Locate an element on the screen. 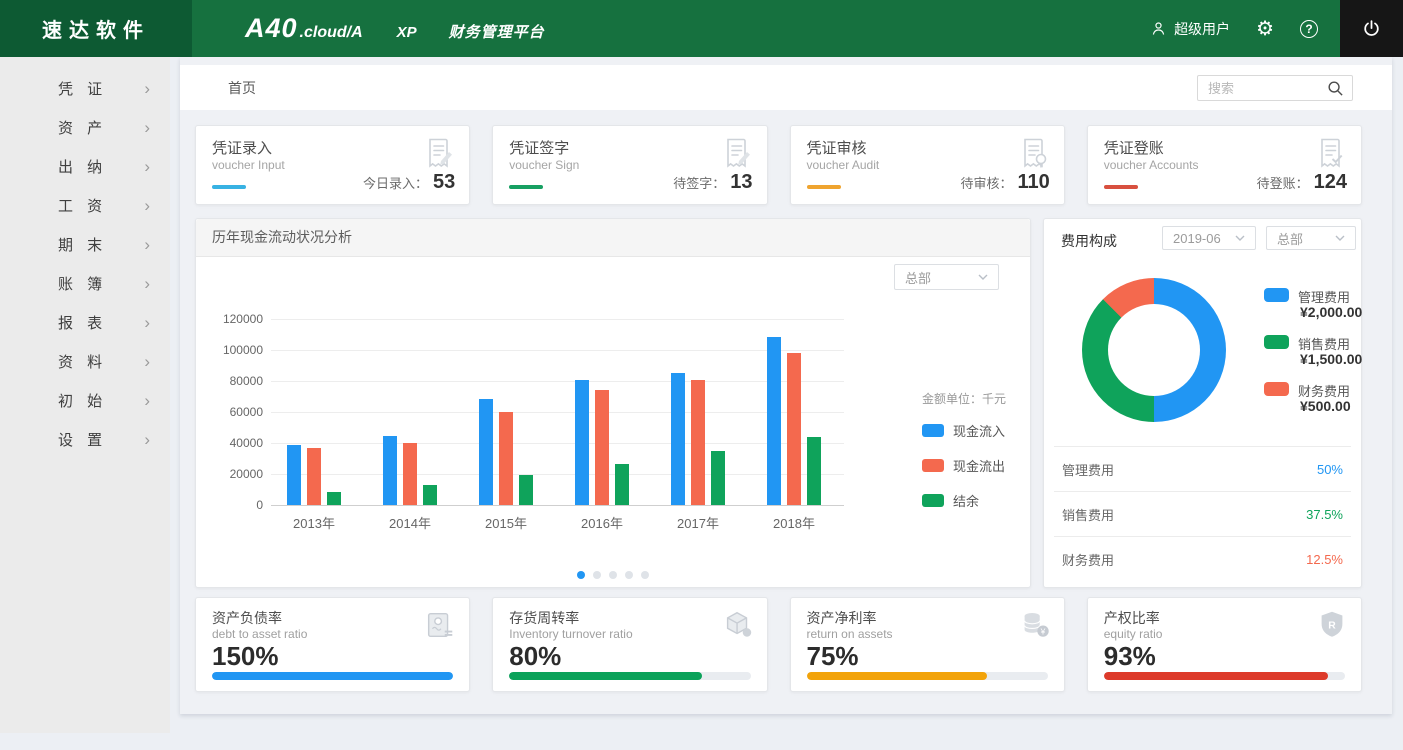 Image resolution: width=1403 pixels, height=750 pixels. sidebar-item-asset: 资 产 › is located at coordinates (85, 127).